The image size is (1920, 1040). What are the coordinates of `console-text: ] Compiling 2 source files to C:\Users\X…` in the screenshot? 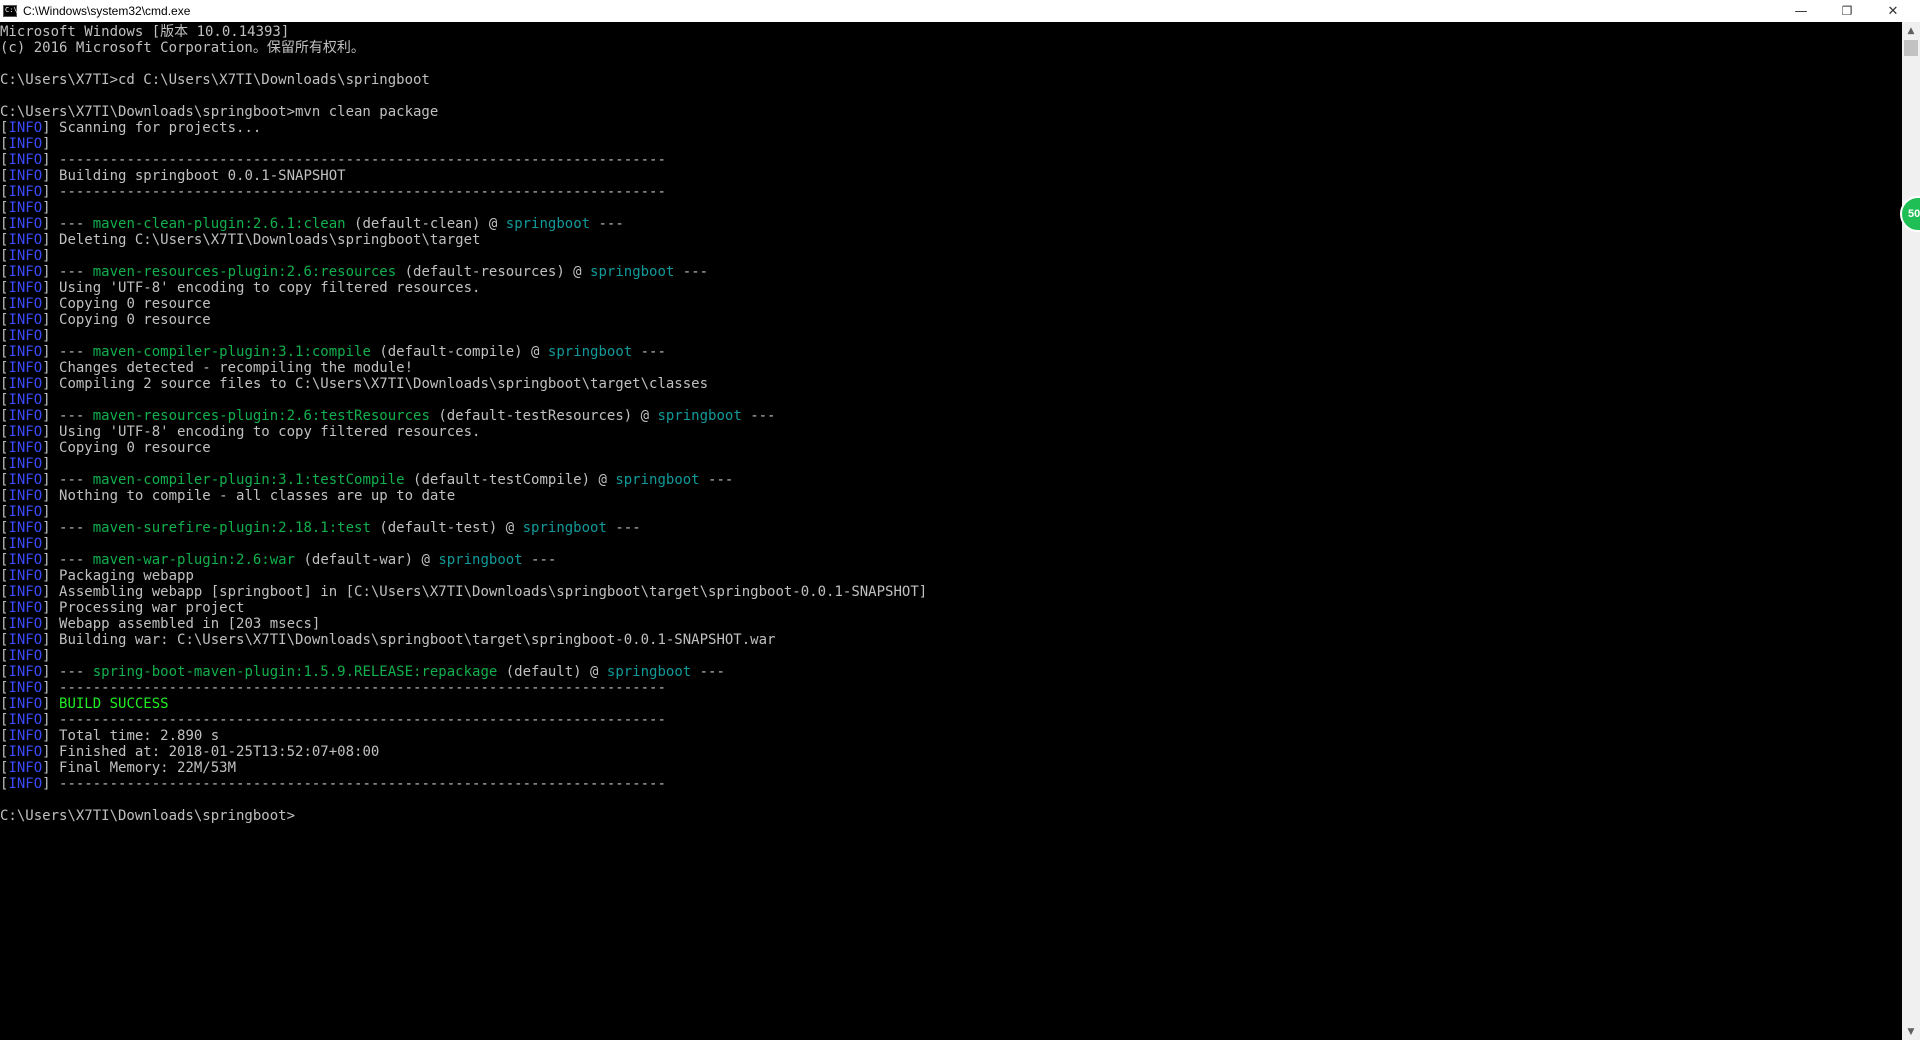 It's located at (375, 384).